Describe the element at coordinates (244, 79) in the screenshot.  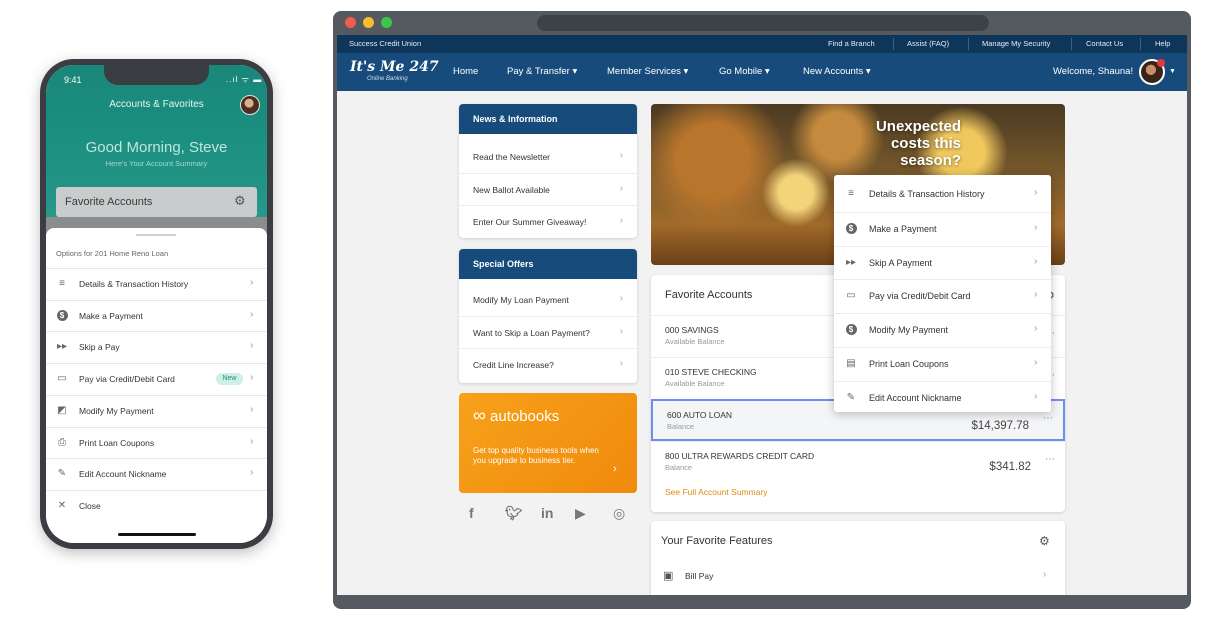
I see `phone-status-icons: ..ıl ᯤ ▬` at that location.